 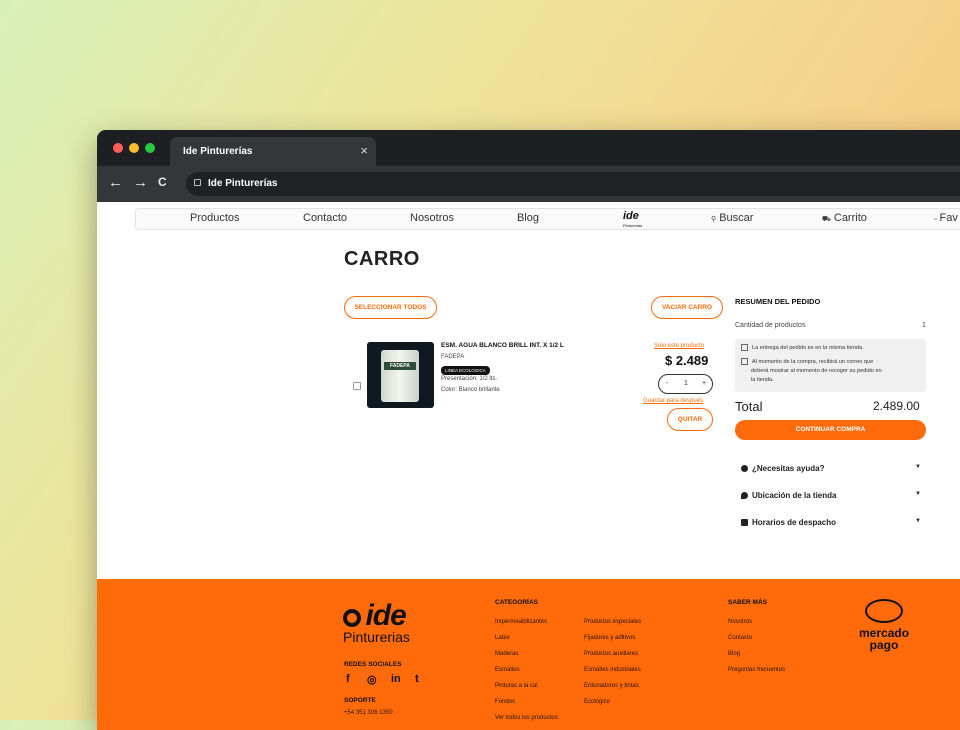 What do you see at coordinates (453, 357) in the screenshot?
I see `product-brand: FADEPA` at bounding box center [453, 357].